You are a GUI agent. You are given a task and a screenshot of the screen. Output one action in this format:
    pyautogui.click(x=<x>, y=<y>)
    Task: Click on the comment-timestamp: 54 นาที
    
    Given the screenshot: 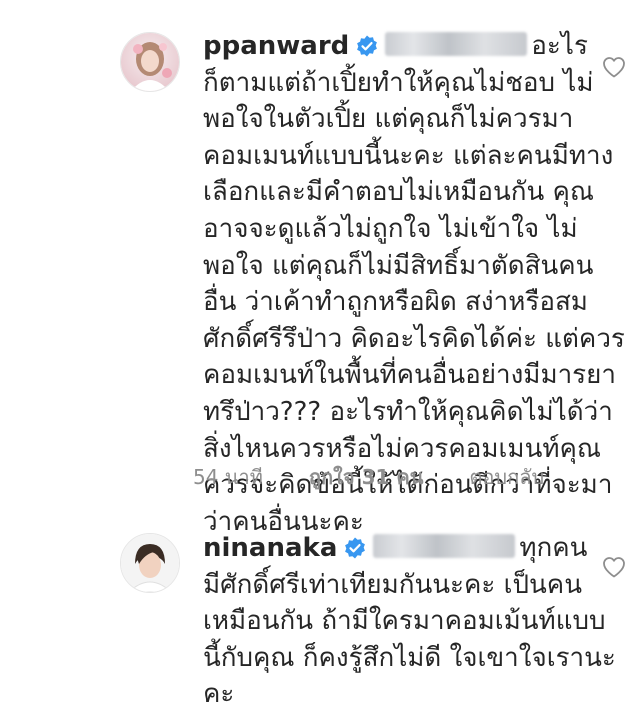 What is the action you would take?
    pyautogui.click(x=228, y=477)
    